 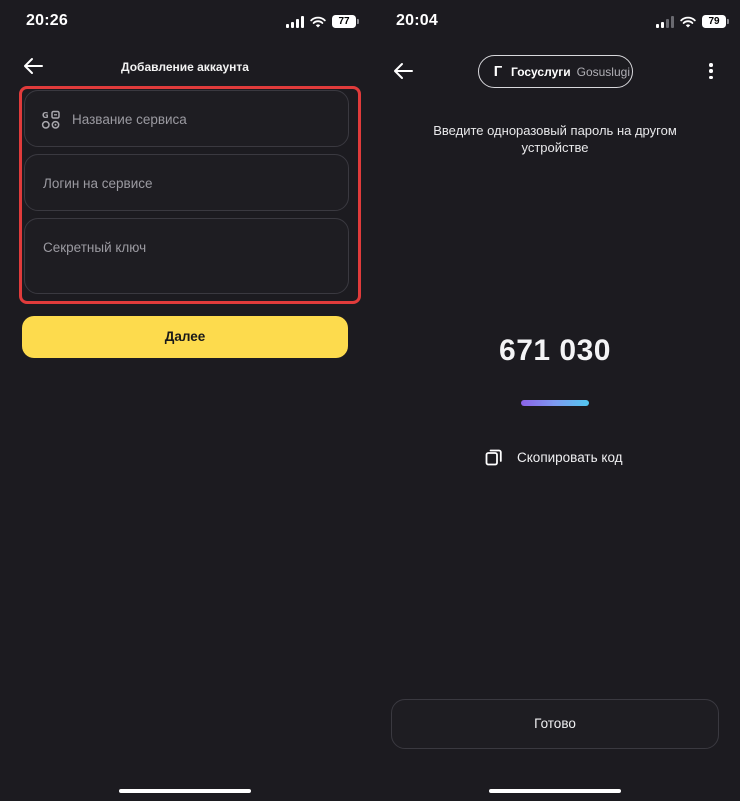 I want to click on copy-code-label: Скопировать код, so click(x=570, y=457).